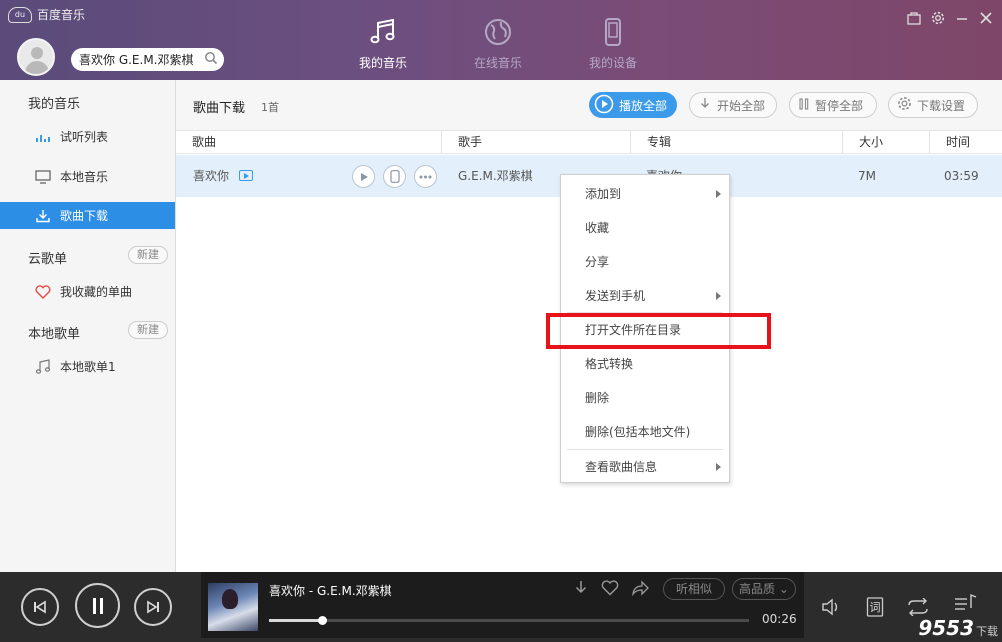 This screenshot has width=1002, height=642. What do you see at coordinates (394, 176) in the screenshot?
I see `row-send-to-phone-button` at bounding box center [394, 176].